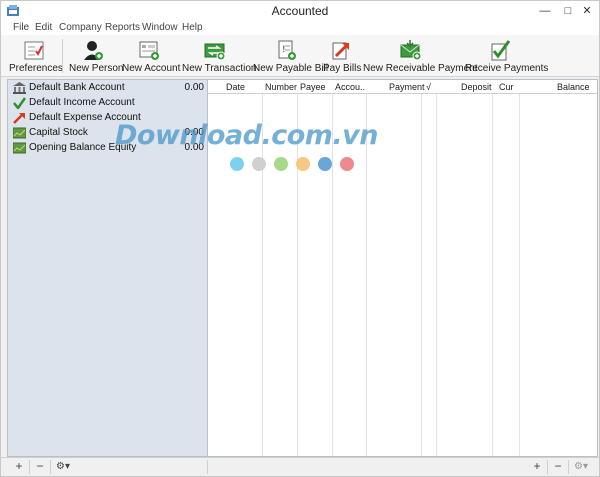 The image size is (600, 477). What do you see at coordinates (313, 87) in the screenshot?
I see `column-header-payee: Payee` at bounding box center [313, 87].